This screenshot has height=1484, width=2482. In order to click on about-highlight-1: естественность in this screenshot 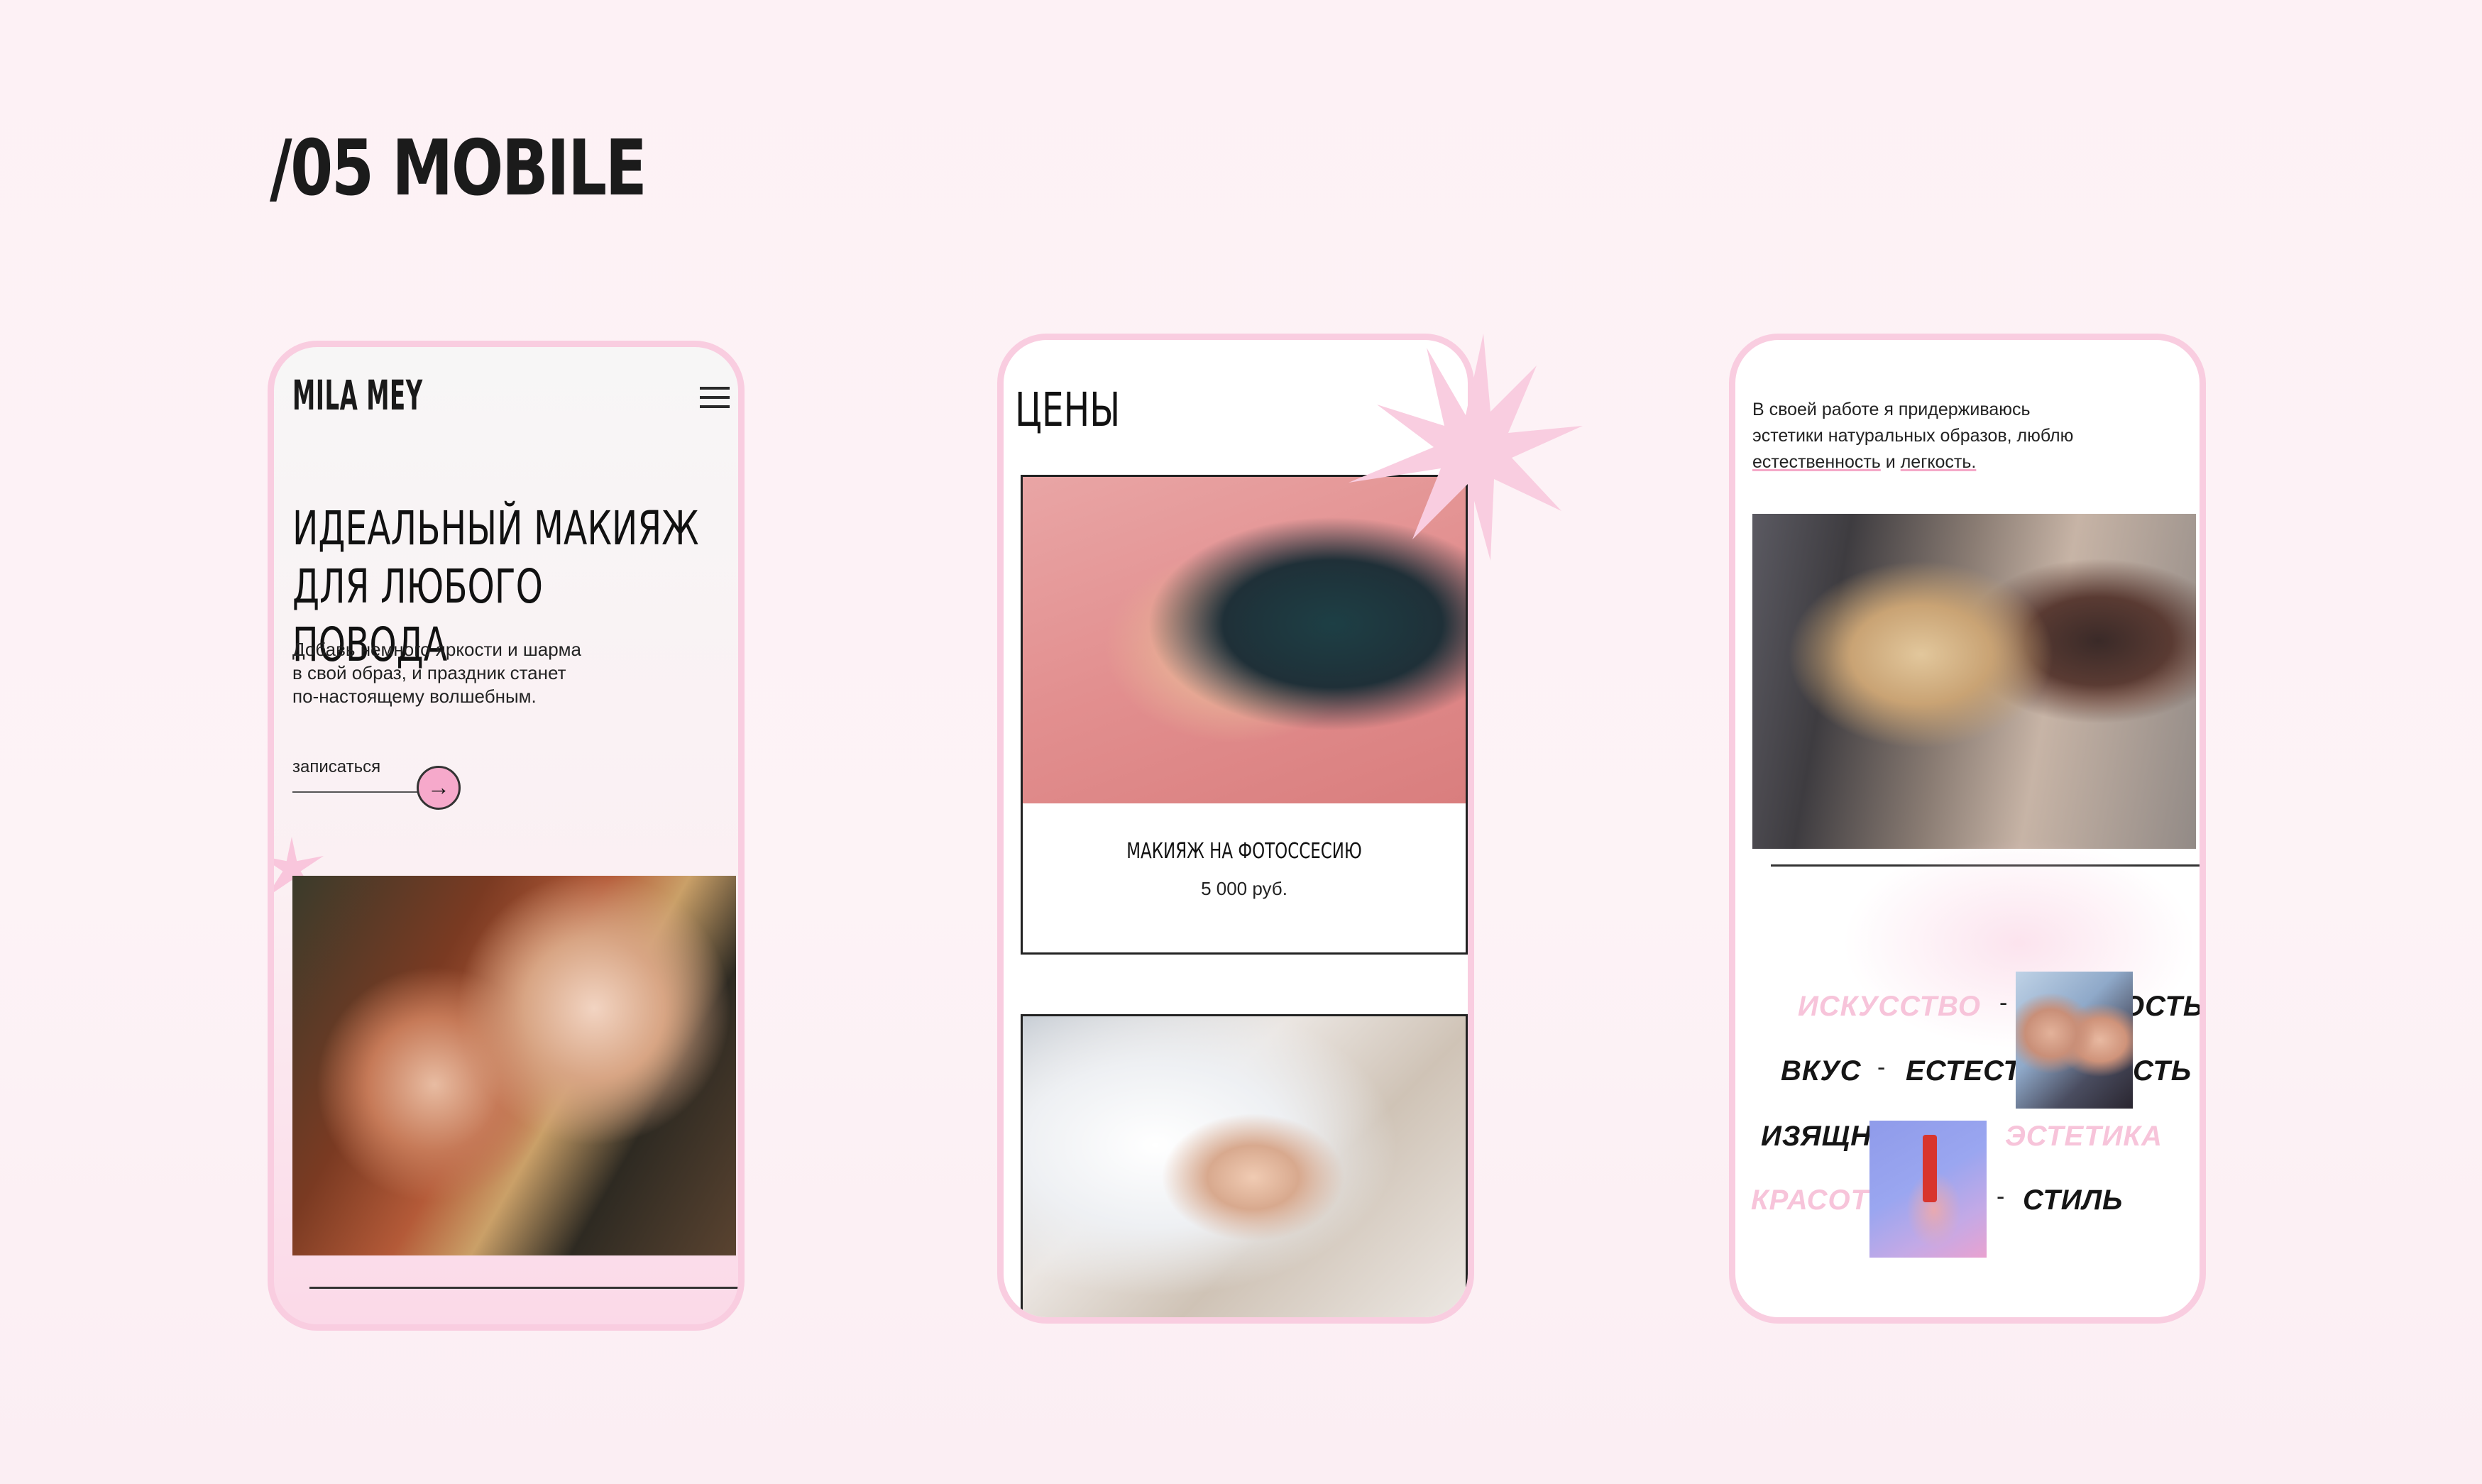, I will do `click(1816, 462)`.